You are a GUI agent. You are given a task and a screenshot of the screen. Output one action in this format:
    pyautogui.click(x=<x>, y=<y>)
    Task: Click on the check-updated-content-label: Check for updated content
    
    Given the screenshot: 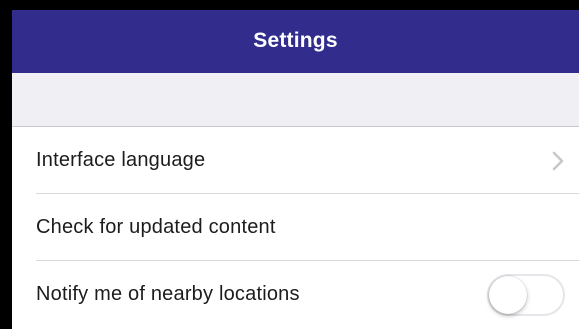 What is the action you would take?
    pyautogui.click(x=156, y=227)
    